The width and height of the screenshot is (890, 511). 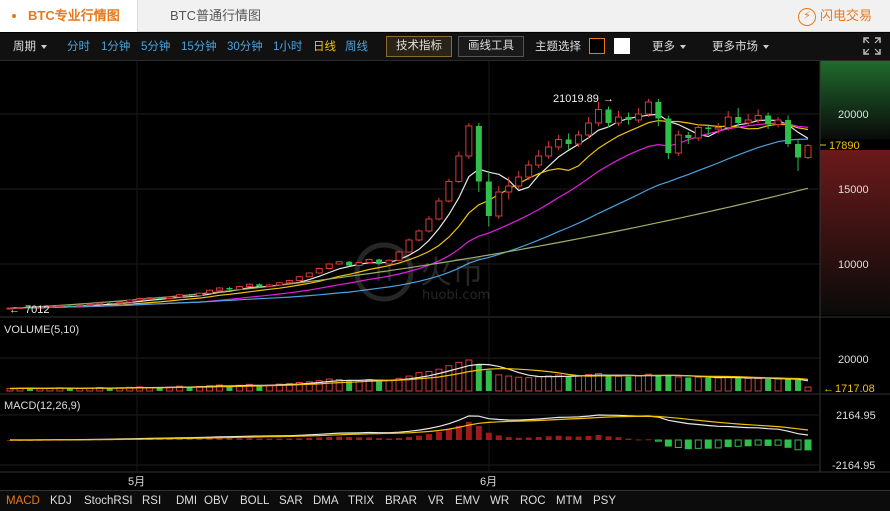 What do you see at coordinates (199, 47) in the screenshot?
I see `interval-15min: 15分钟` at bounding box center [199, 47].